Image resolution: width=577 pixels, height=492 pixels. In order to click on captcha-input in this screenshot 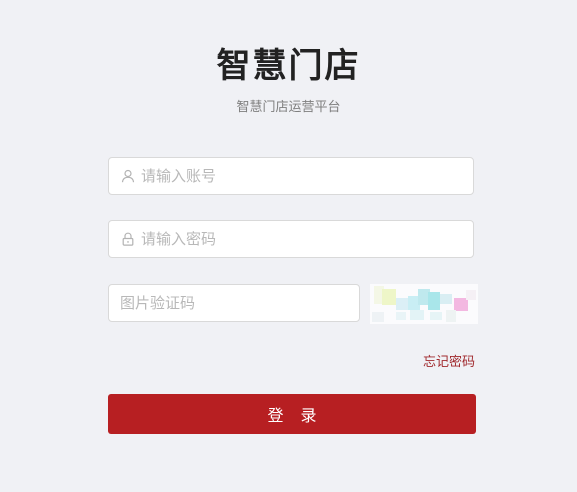, I will do `click(235, 303)`.